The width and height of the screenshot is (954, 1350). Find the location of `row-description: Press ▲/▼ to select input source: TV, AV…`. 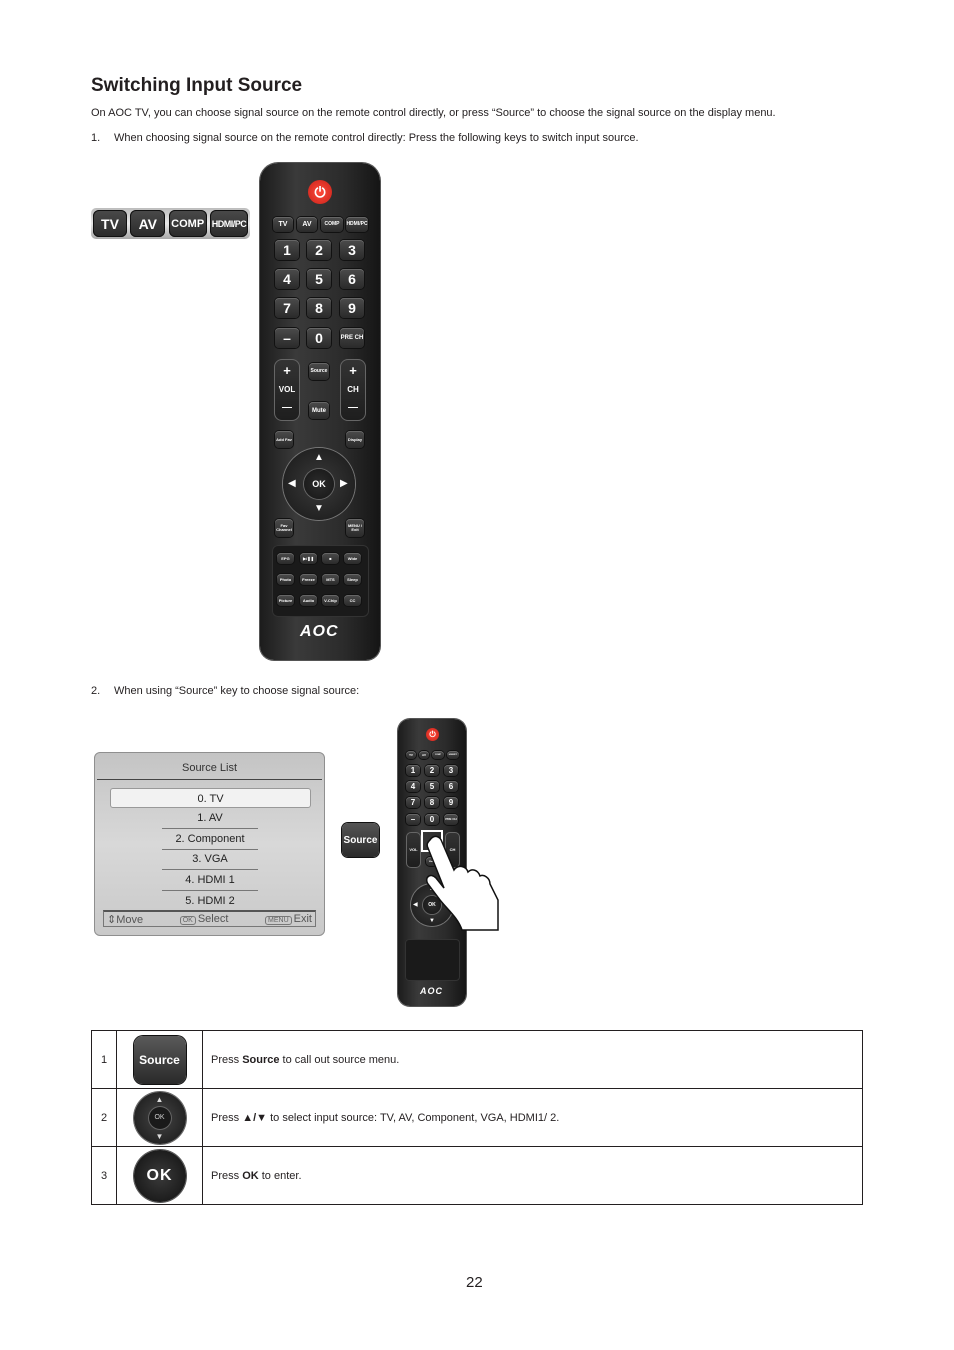

row-description: Press ▲/▼ to select input source: TV, AV… is located at coordinates (532, 1117).